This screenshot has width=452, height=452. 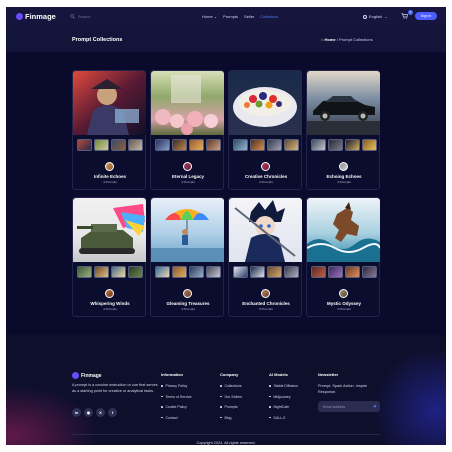 I want to click on footer-link: Stable Diffusion, so click(x=283, y=389).